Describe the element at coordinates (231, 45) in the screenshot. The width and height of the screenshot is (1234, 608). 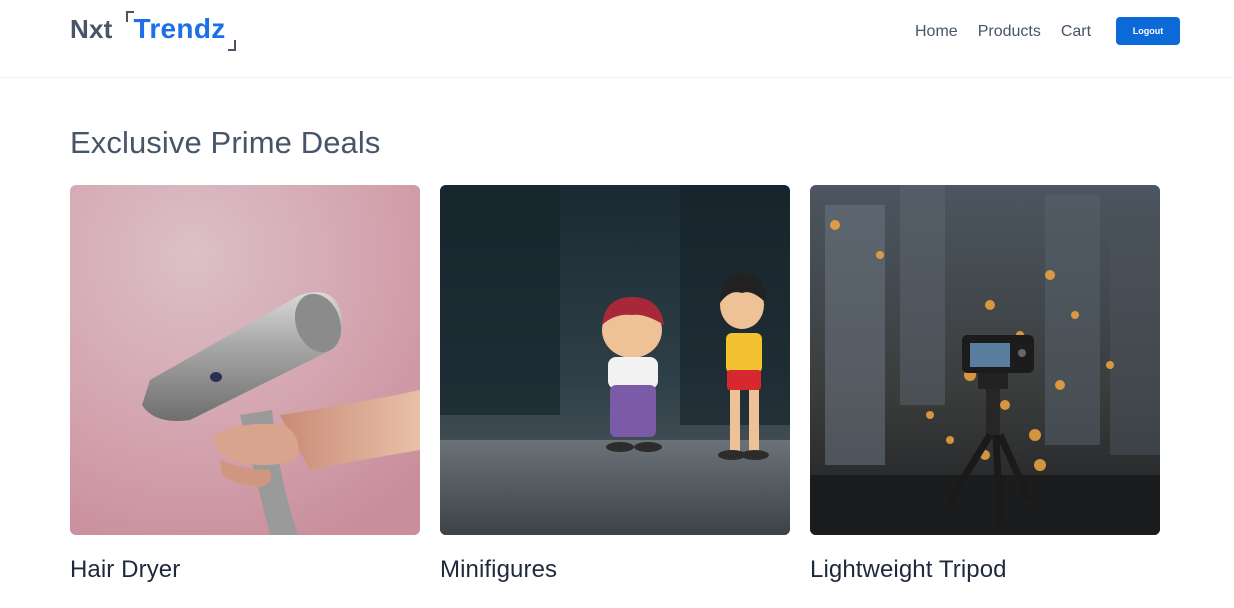
I see `logo-corner-bottom-right` at that location.